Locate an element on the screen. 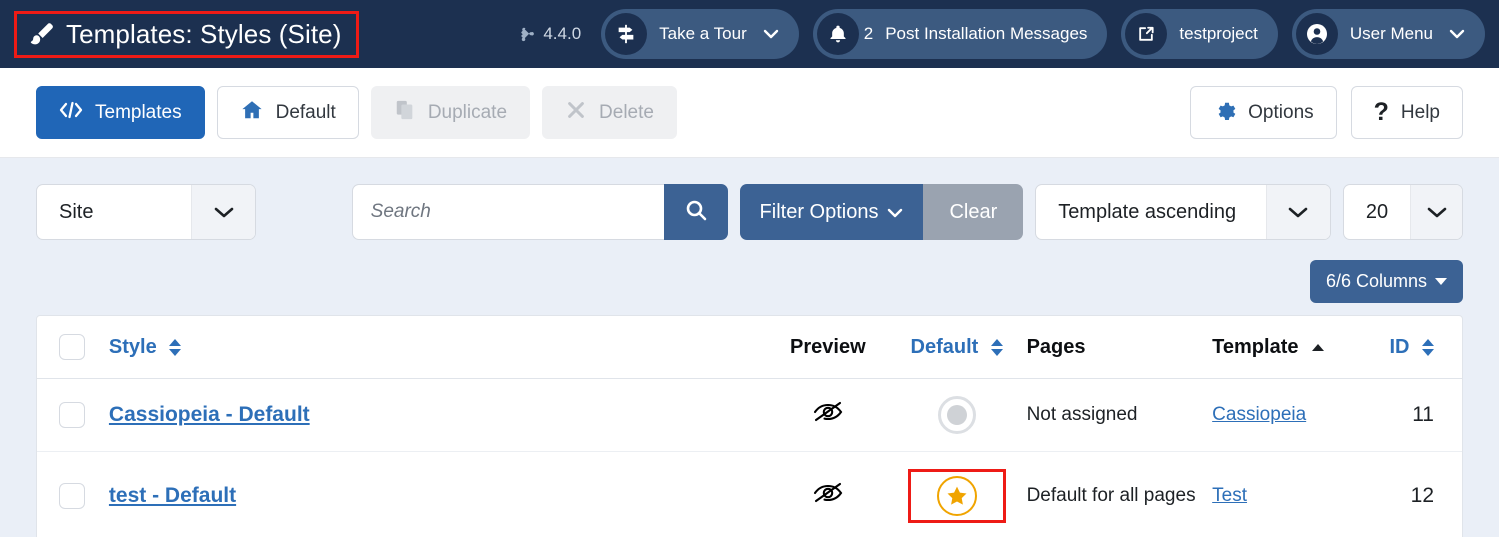 This screenshot has width=1499, height=537. search-input is located at coordinates (507, 212).